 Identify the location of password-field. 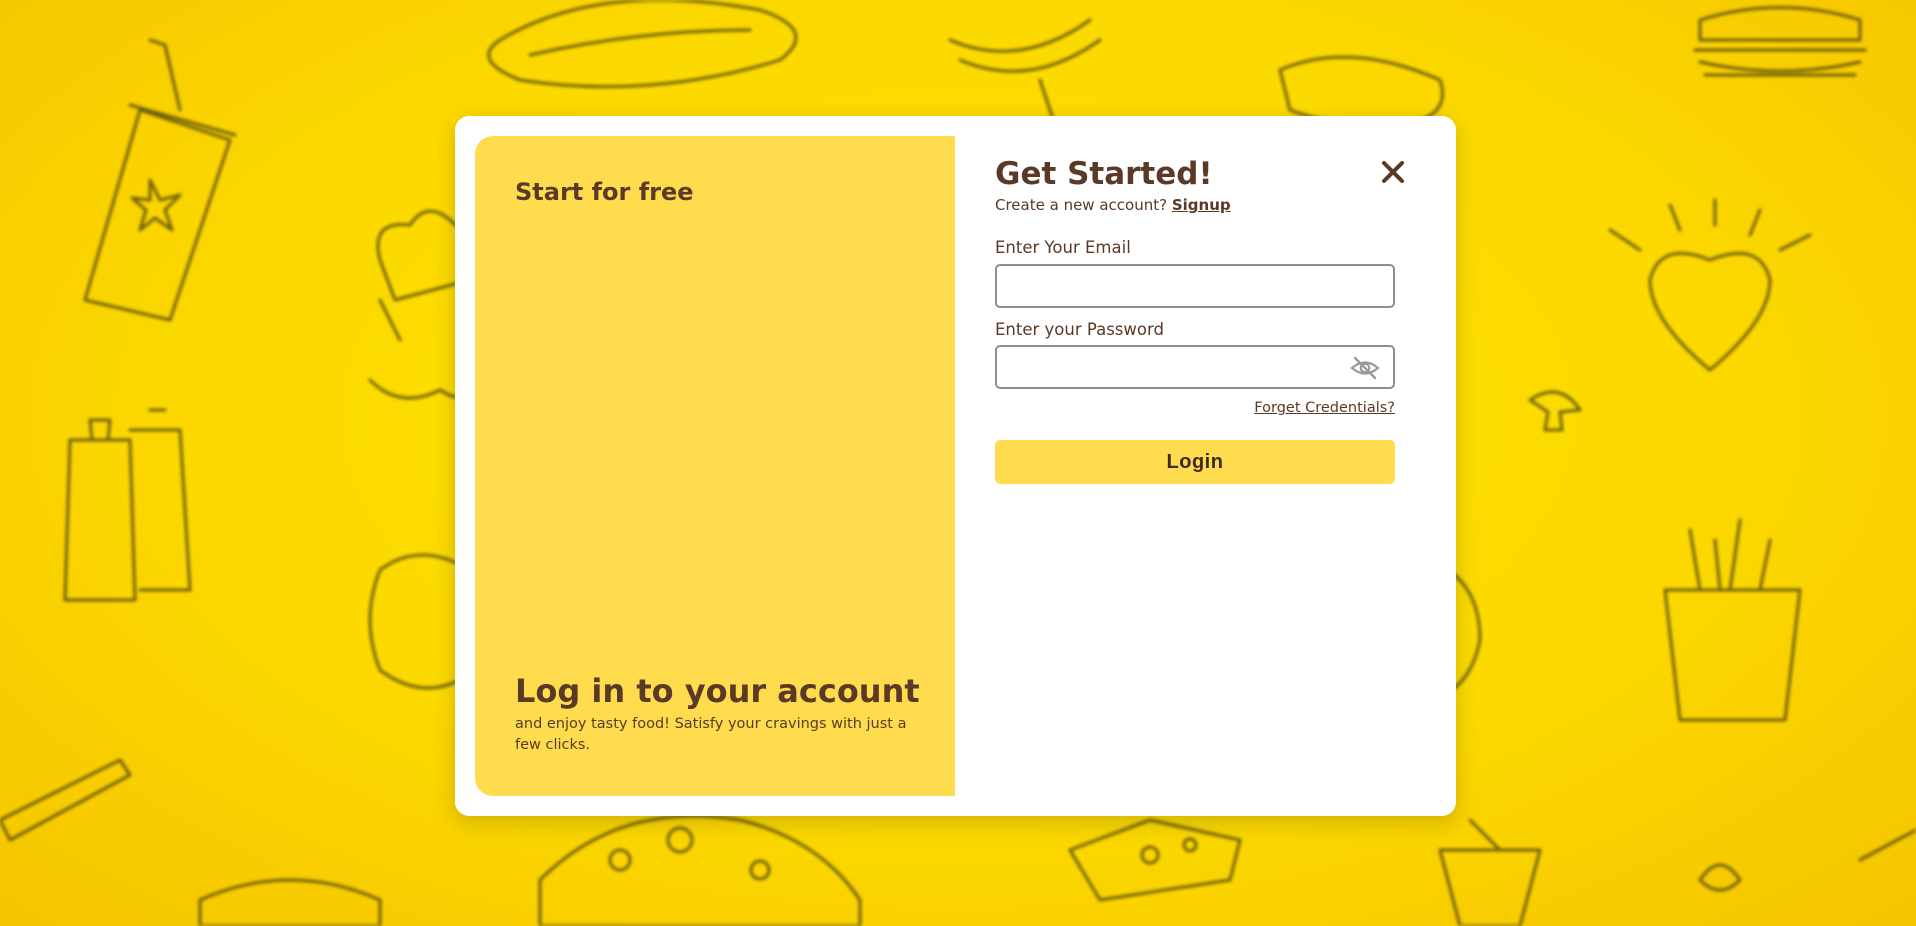
(1195, 367).